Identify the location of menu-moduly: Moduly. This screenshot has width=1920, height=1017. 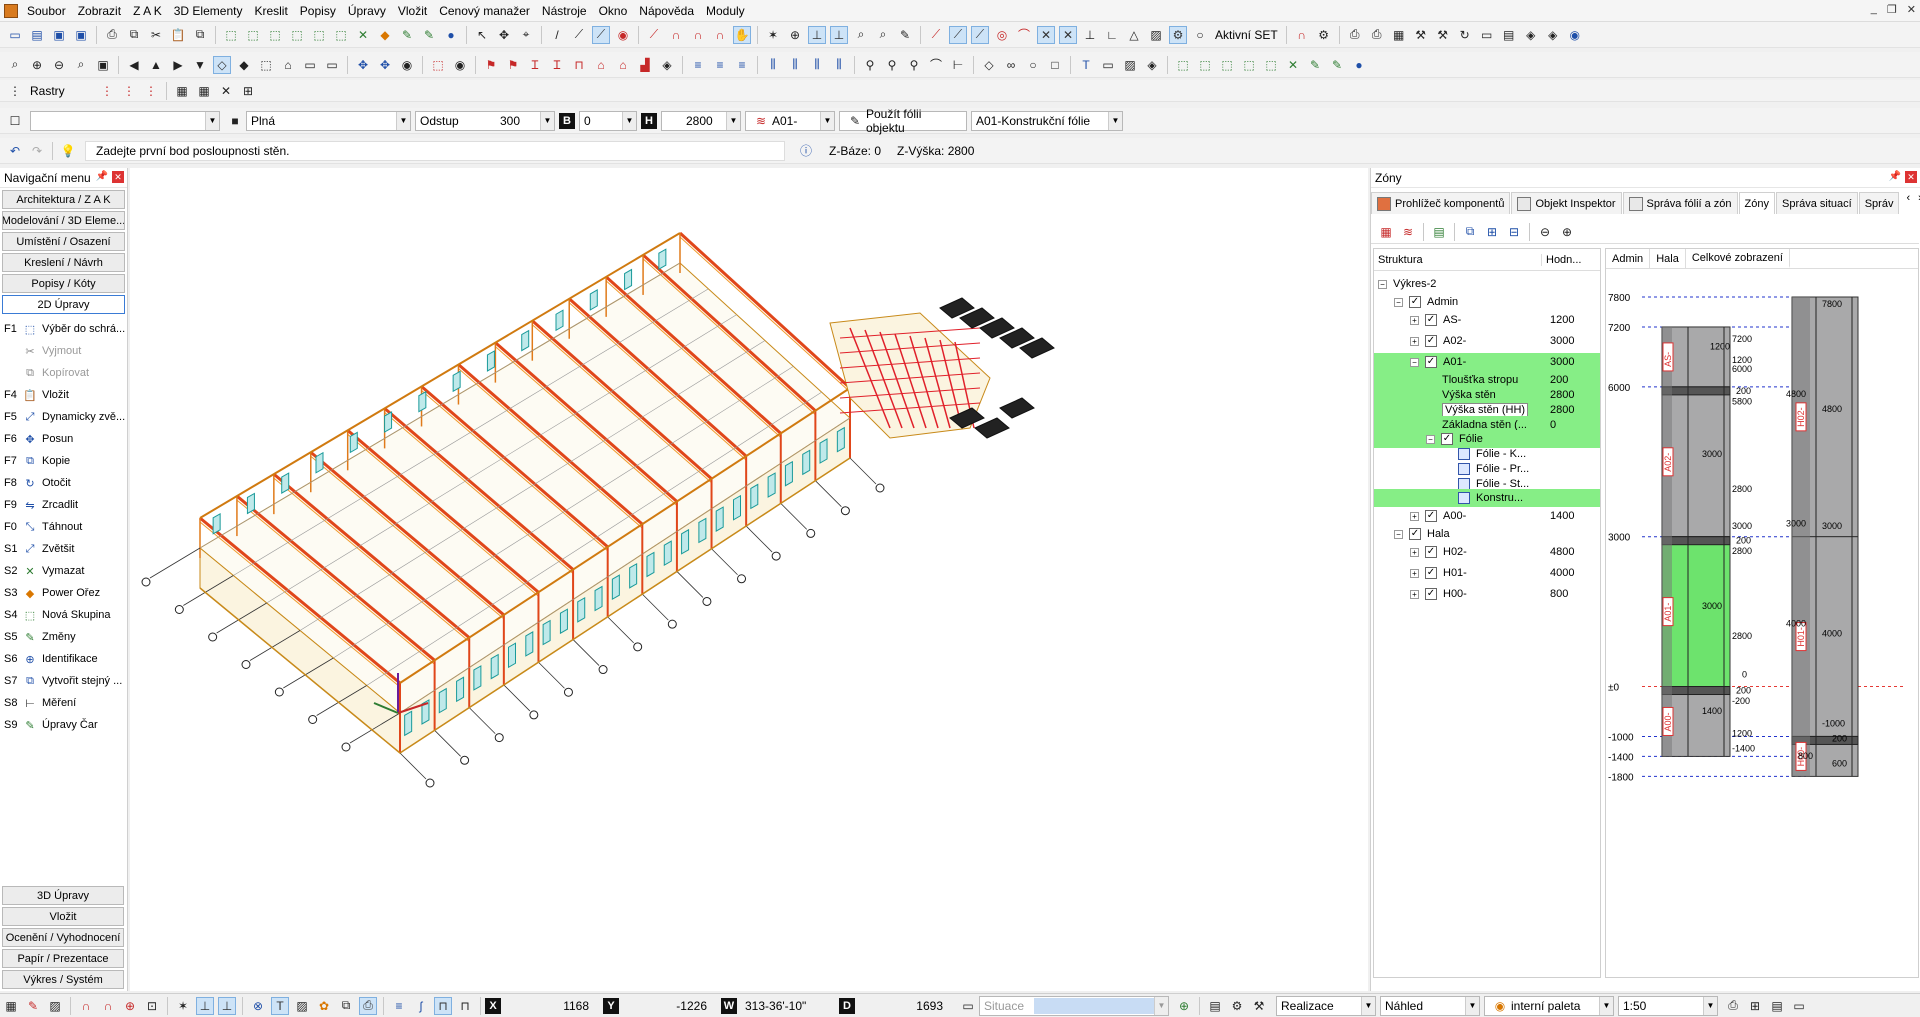
(725, 11).